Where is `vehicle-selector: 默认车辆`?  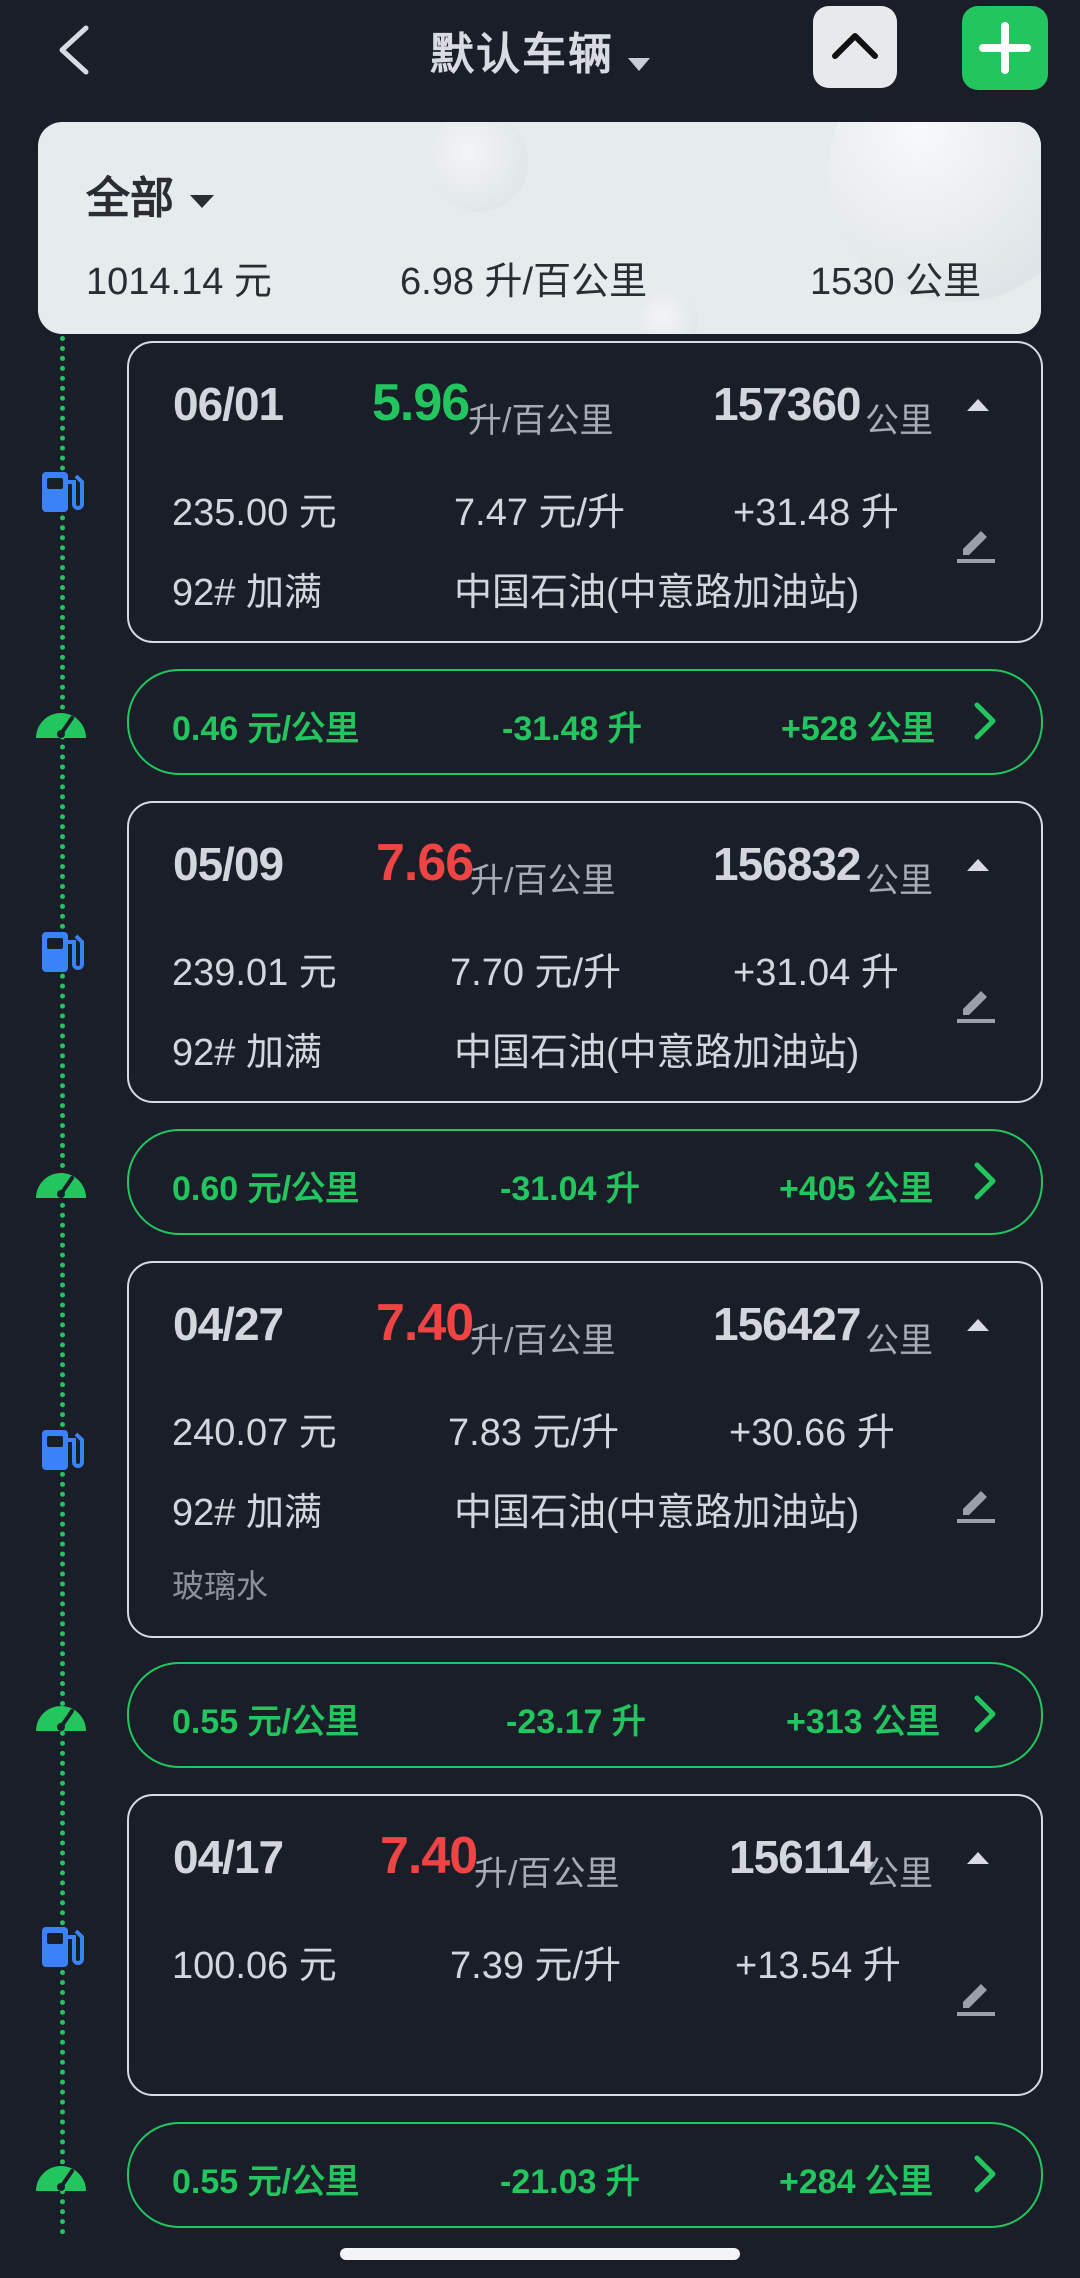 vehicle-selector: 默认车辆 is located at coordinates (540, 50).